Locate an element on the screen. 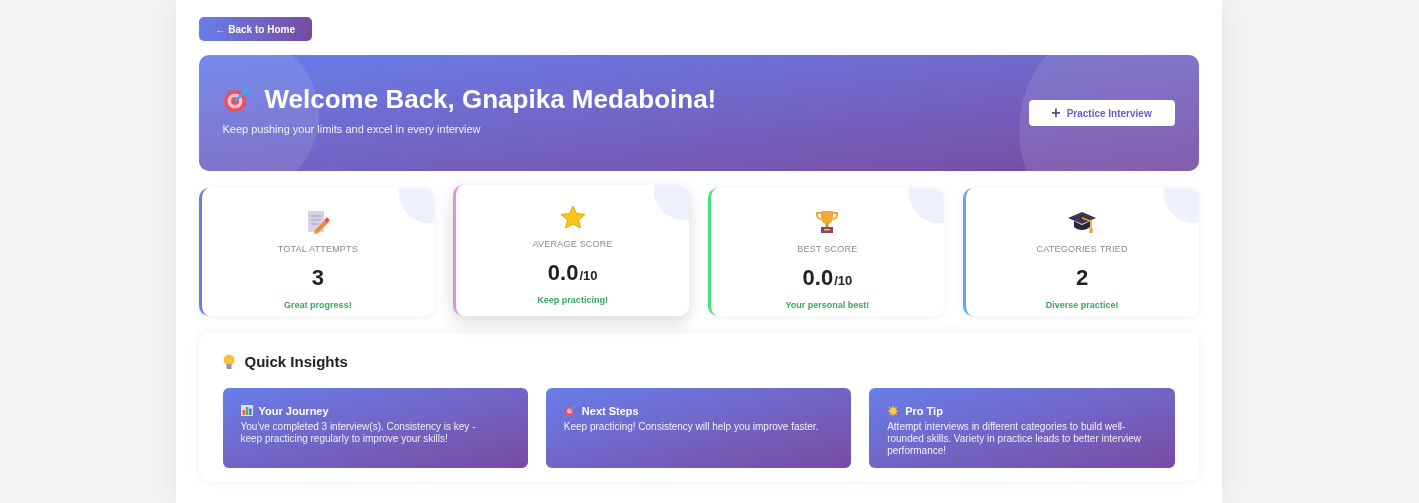 Image resolution: width=1419 pixels, height=503 pixels. stat-note: Diverse practice! is located at coordinates (1082, 305).